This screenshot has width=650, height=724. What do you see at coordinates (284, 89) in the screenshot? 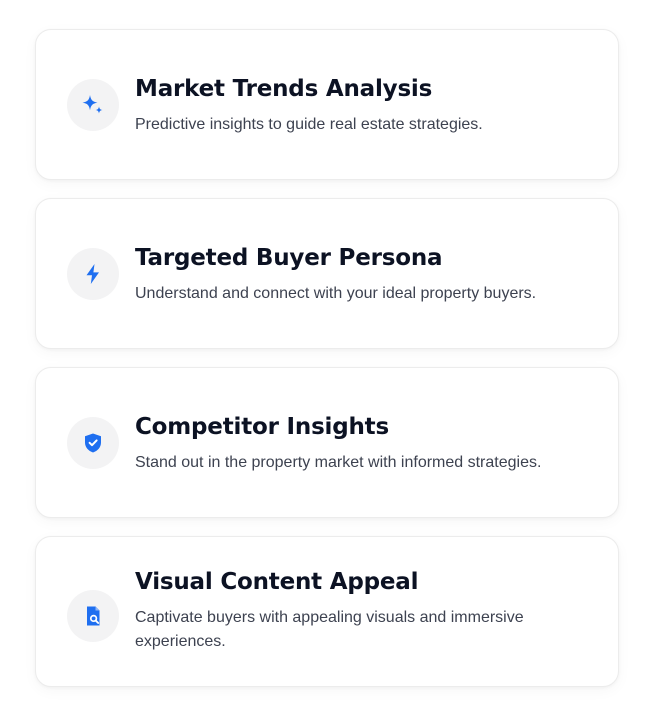
I see `card-title: Market Trends Analysis` at bounding box center [284, 89].